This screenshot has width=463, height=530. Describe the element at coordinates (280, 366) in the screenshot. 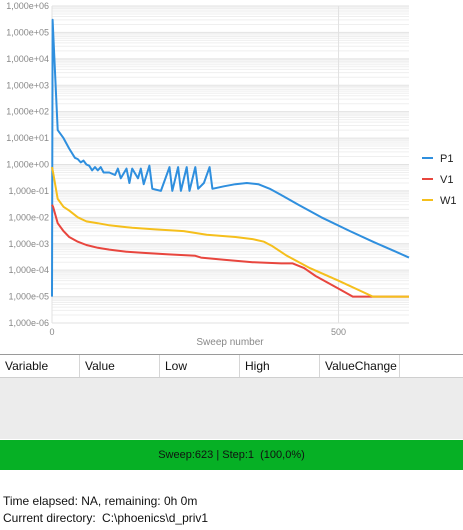

I see `column-header-high: High` at that location.